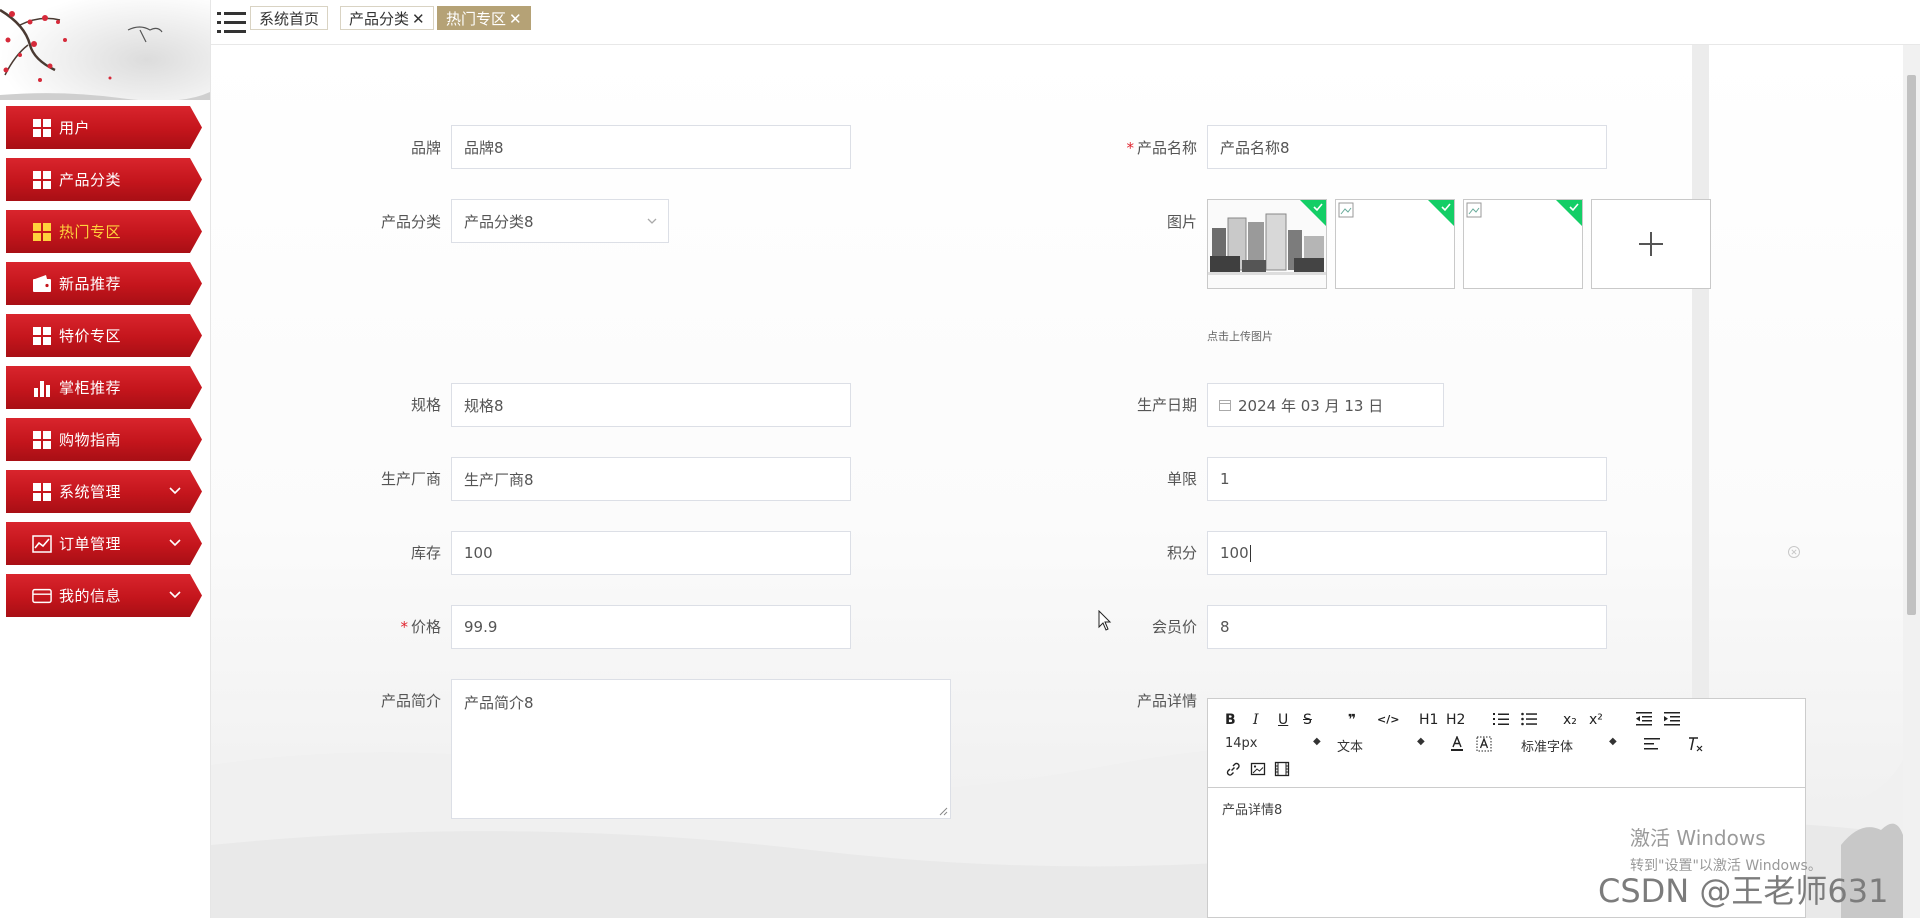 Image resolution: width=1920 pixels, height=918 pixels. What do you see at coordinates (90, 232) in the screenshot?
I see `sidebar-item-label: 热门专区` at bounding box center [90, 232].